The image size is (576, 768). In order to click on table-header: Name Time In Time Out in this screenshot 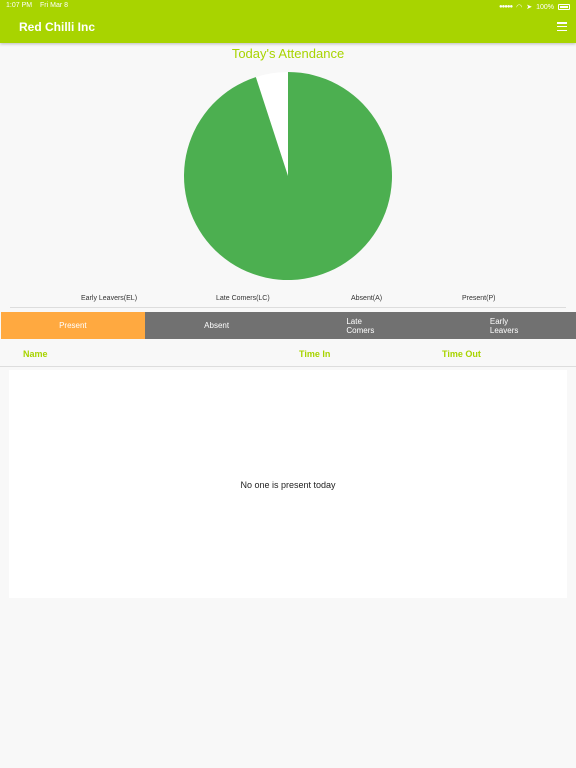, I will do `click(288, 354)`.